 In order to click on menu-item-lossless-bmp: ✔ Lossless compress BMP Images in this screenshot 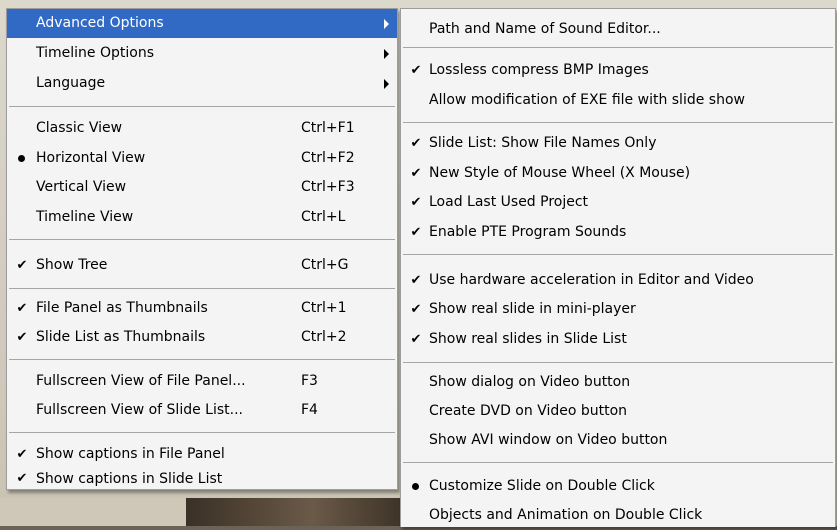, I will do `click(618, 70)`.